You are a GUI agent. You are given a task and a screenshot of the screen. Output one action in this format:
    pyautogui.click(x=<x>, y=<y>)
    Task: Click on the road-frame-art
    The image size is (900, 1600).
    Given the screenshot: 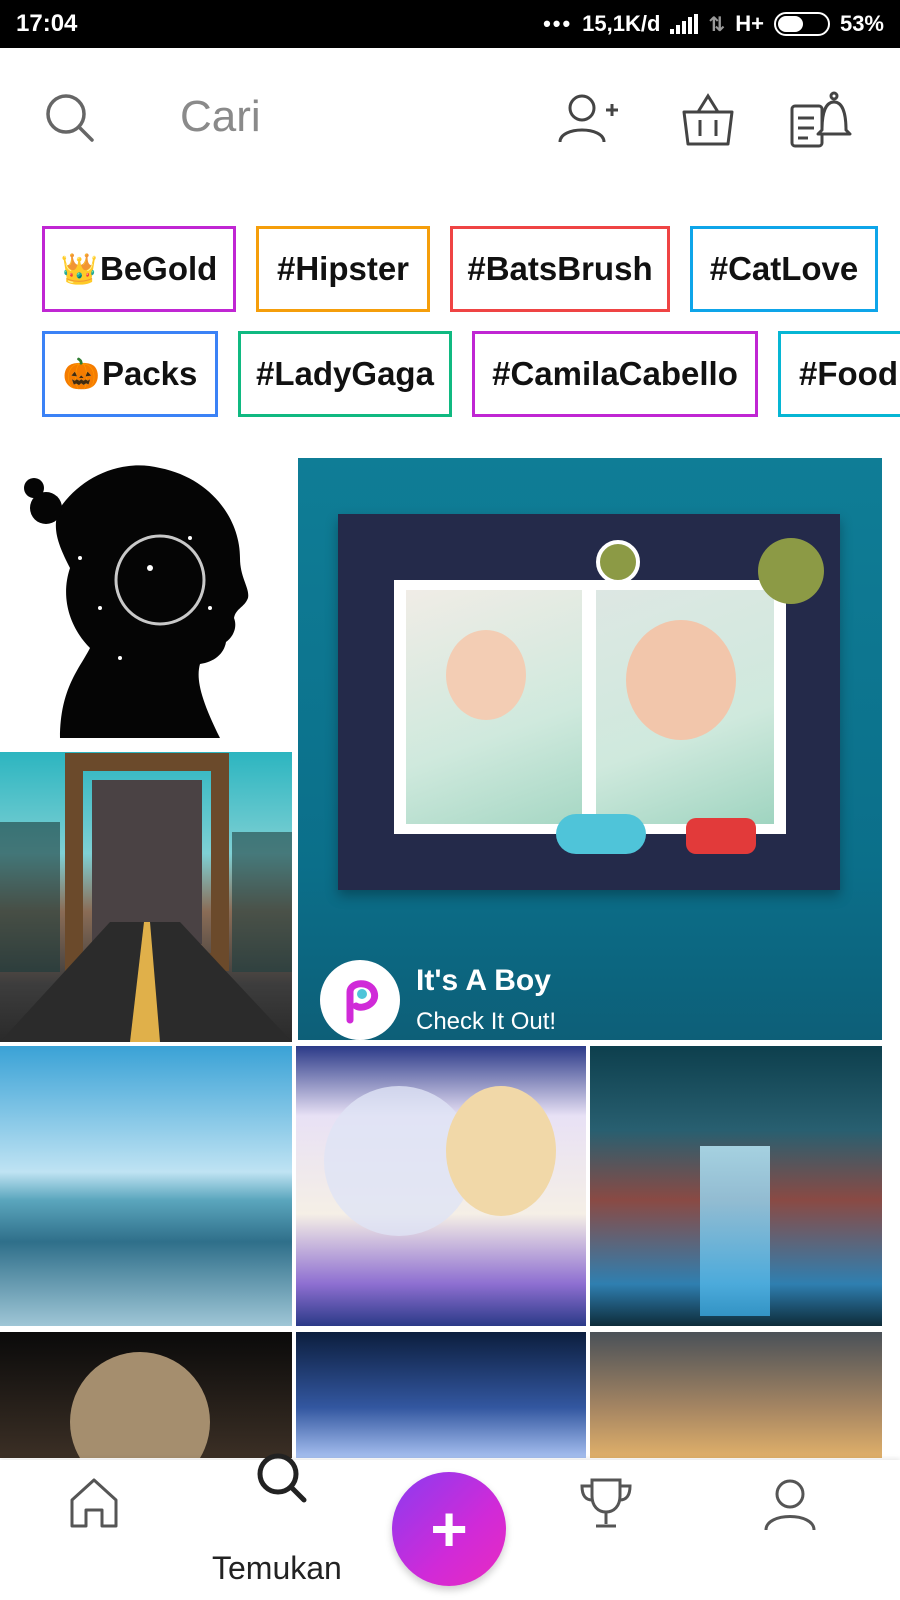 What is the action you would take?
    pyautogui.click(x=146, y=897)
    